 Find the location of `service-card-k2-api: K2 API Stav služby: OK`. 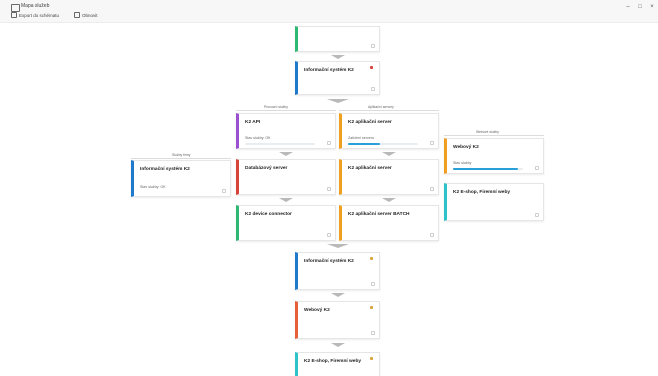

service-card-k2-api: K2 API Stav služby: OK is located at coordinates (286, 131).